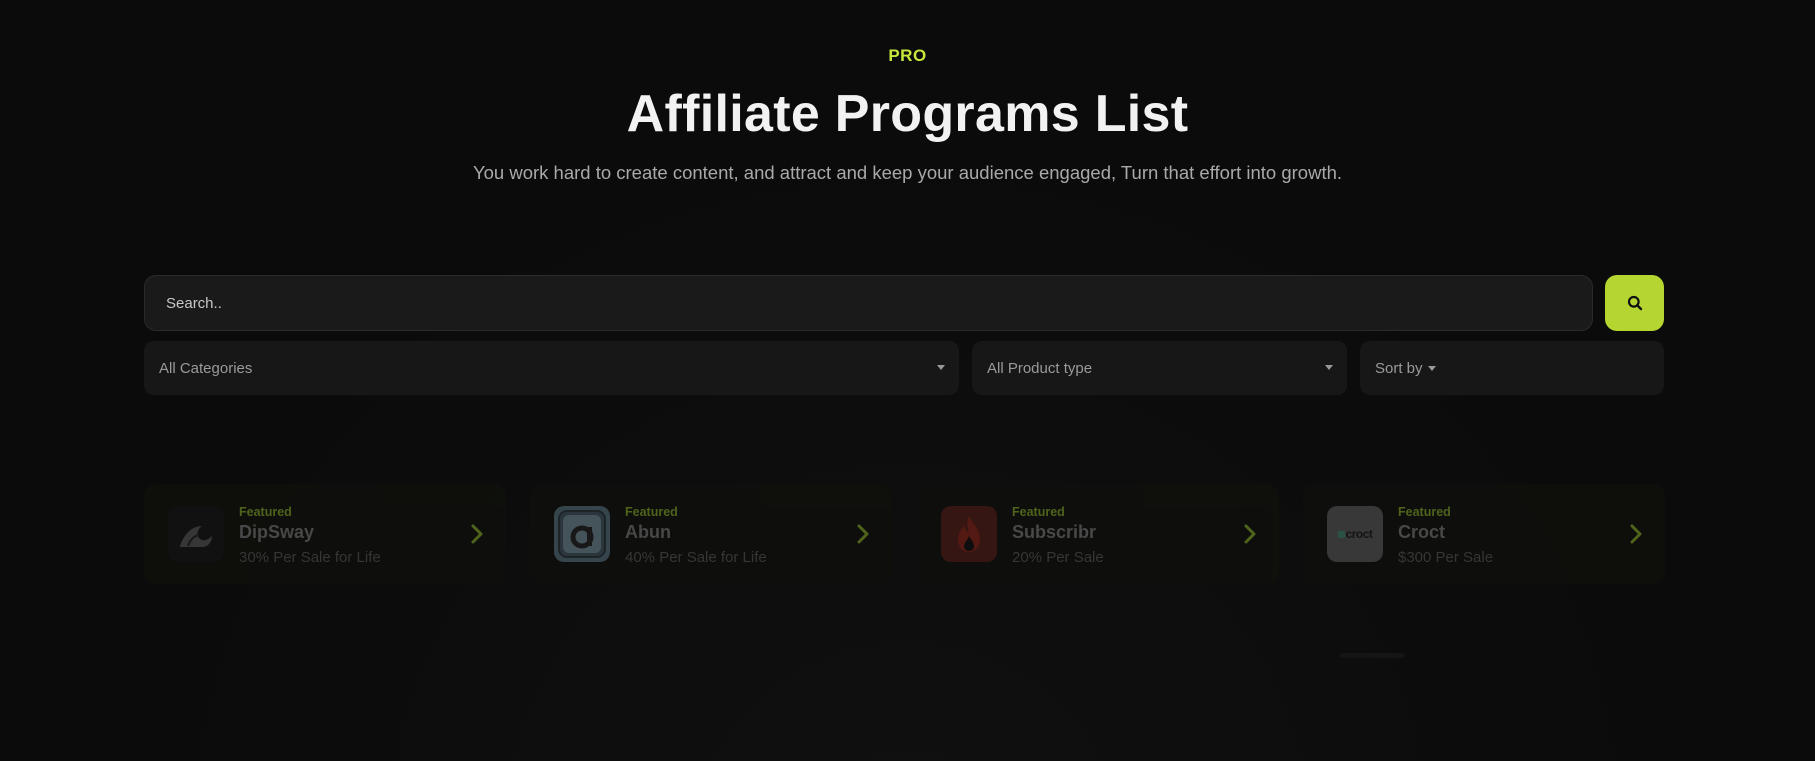 The image size is (1815, 761). Describe the element at coordinates (310, 557) in the screenshot. I see `program-commission: 30% Per Sale for Life` at that location.